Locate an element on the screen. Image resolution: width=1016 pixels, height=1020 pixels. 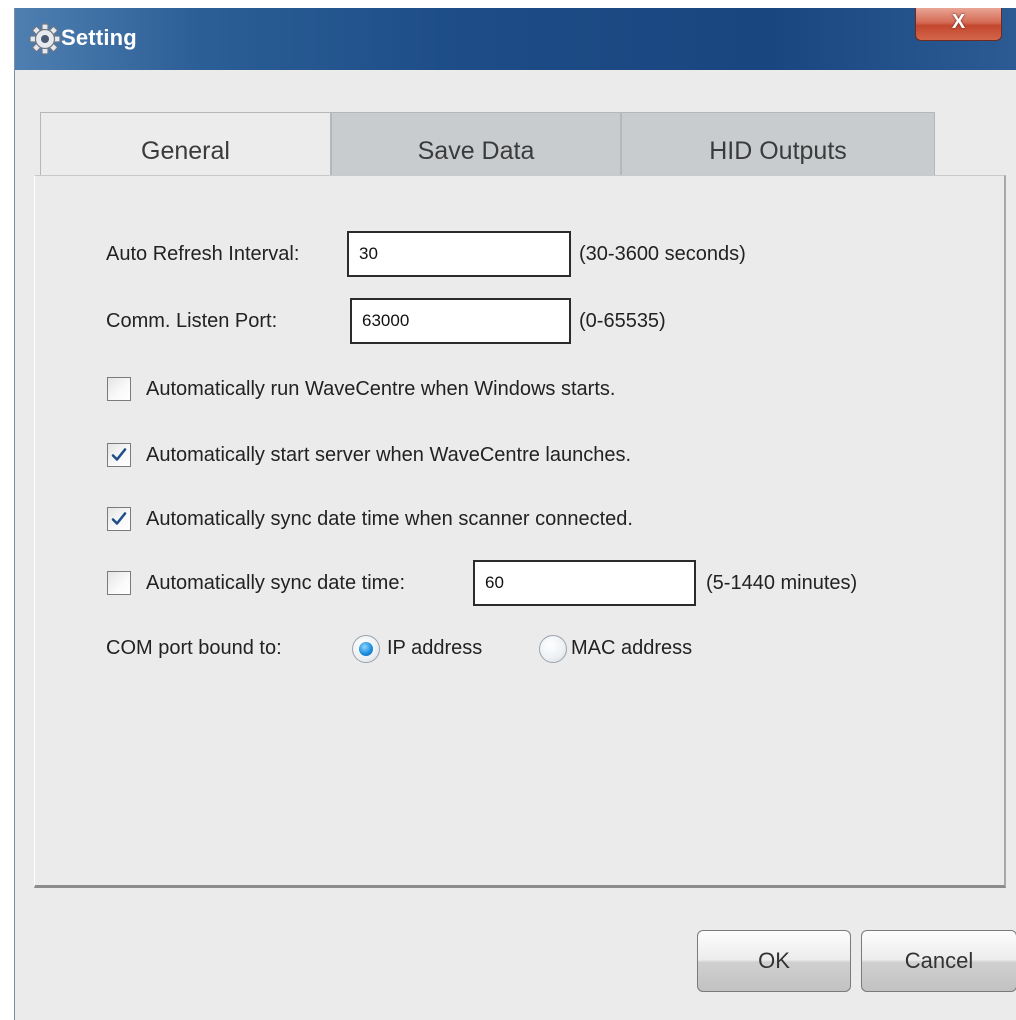
tab-hid-outputs: HID Outputs is located at coordinates (778, 144).